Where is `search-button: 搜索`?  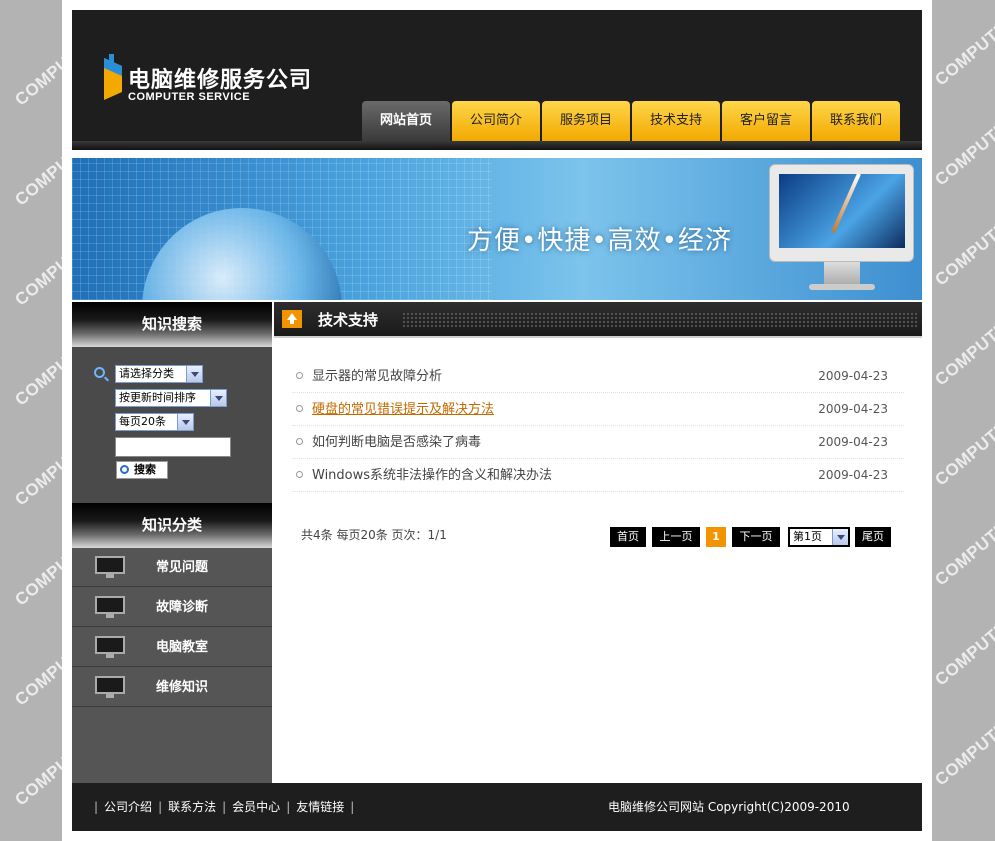 search-button: 搜索 is located at coordinates (142, 470).